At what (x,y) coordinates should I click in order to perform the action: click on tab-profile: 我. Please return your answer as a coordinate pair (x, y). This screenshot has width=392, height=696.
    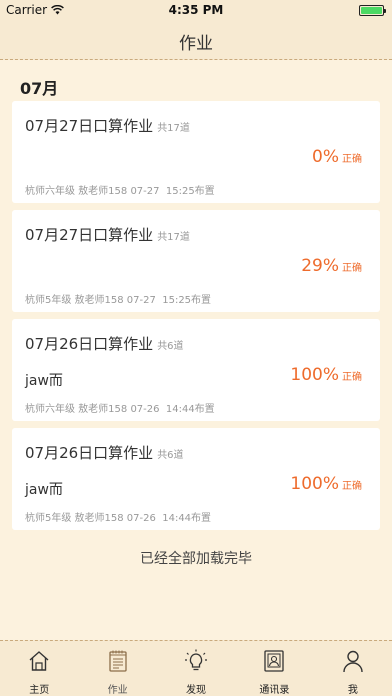
    Looking at the image, I should click on (353, 668).